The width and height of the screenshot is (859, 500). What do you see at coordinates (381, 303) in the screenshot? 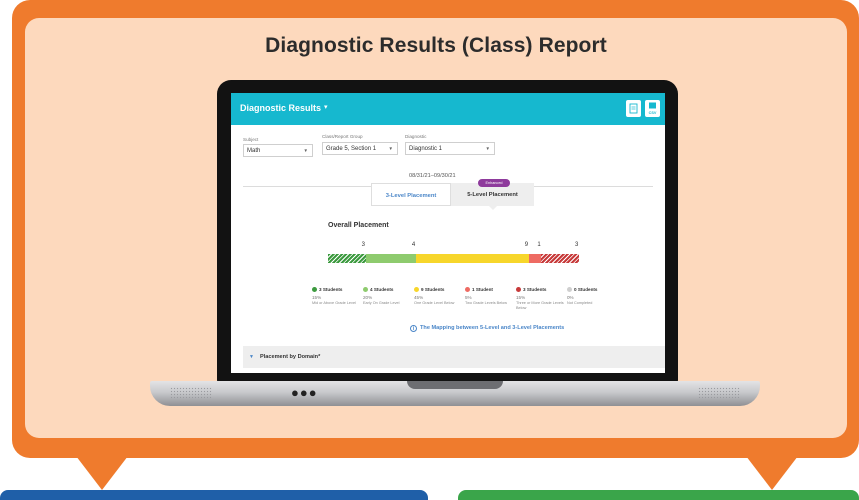
I see `legend-description: Early On Grade Level` at bounding box center [381, 303].